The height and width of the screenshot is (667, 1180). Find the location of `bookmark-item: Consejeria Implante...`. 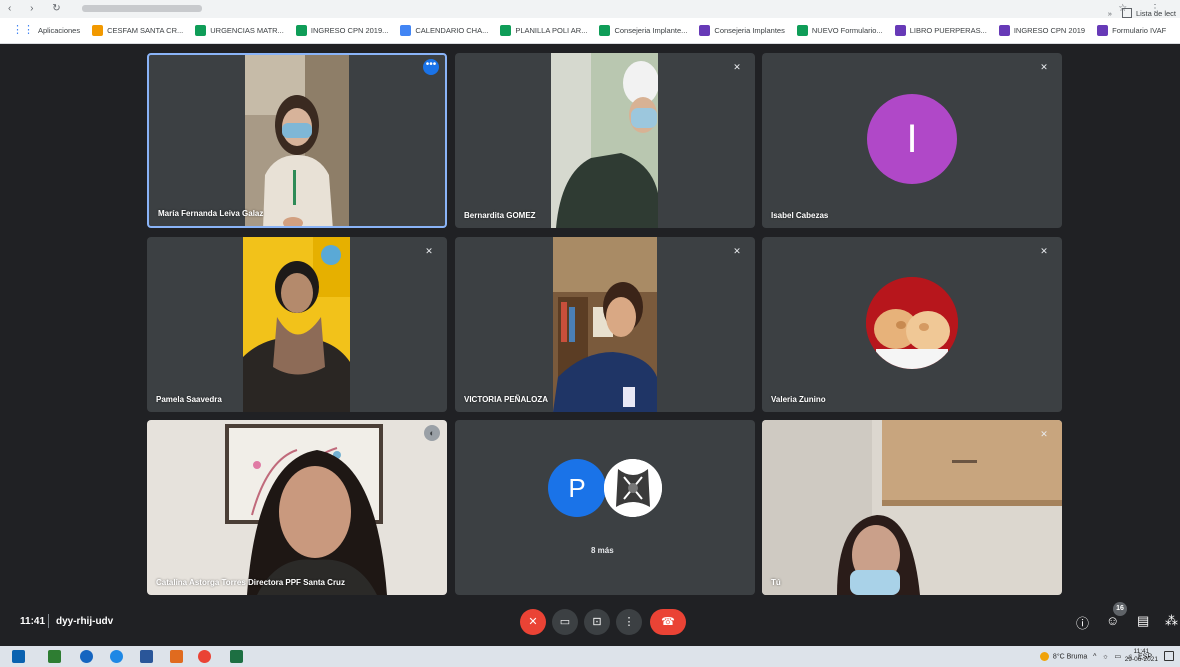

bookmark-item: Consejeria Implante... is located at coordinates (643, 30).